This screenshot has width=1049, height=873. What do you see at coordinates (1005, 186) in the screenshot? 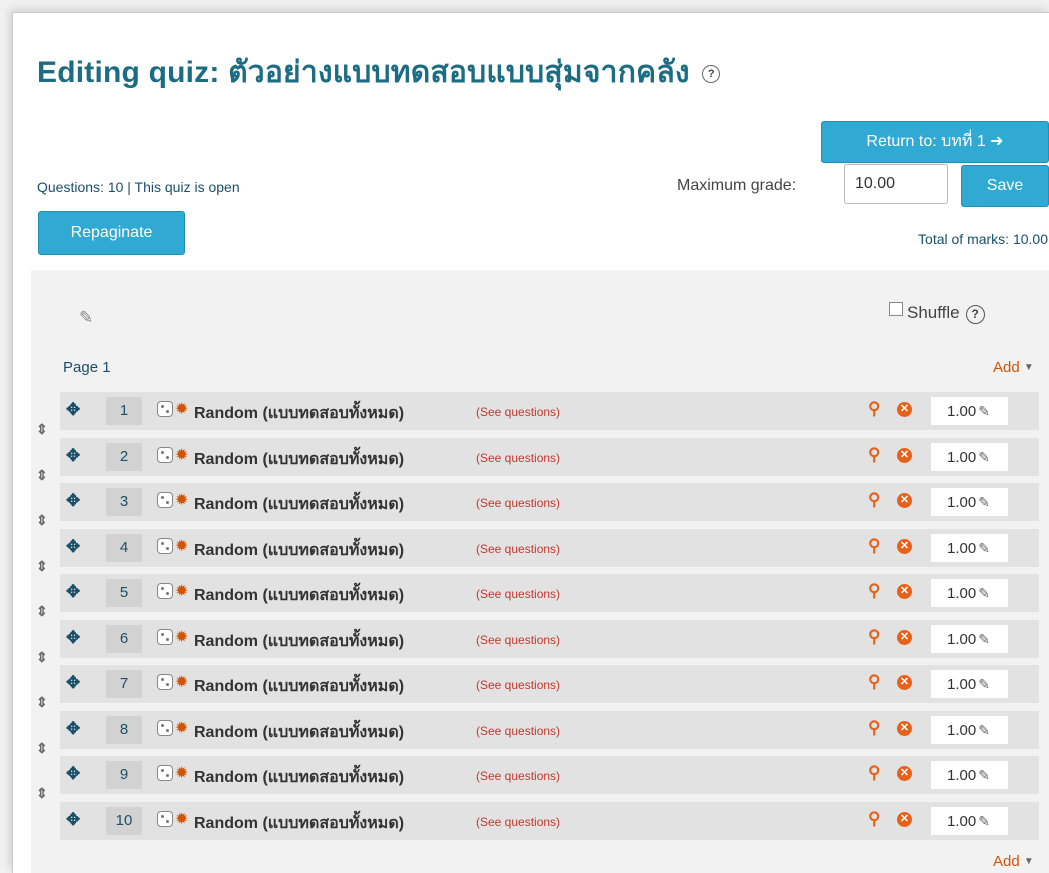
I see `save-button: Save` at bounding box center [1005, 186].